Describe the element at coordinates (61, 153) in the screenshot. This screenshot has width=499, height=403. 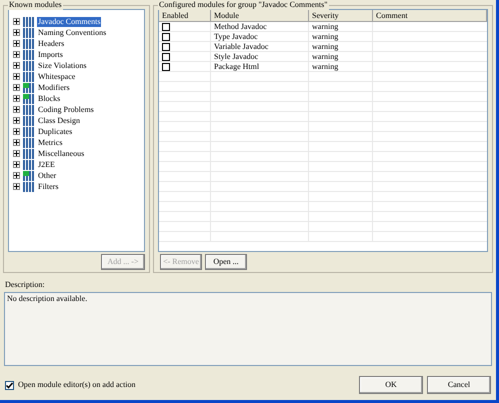
I see `tree-item: Miscellaneous` at that location.